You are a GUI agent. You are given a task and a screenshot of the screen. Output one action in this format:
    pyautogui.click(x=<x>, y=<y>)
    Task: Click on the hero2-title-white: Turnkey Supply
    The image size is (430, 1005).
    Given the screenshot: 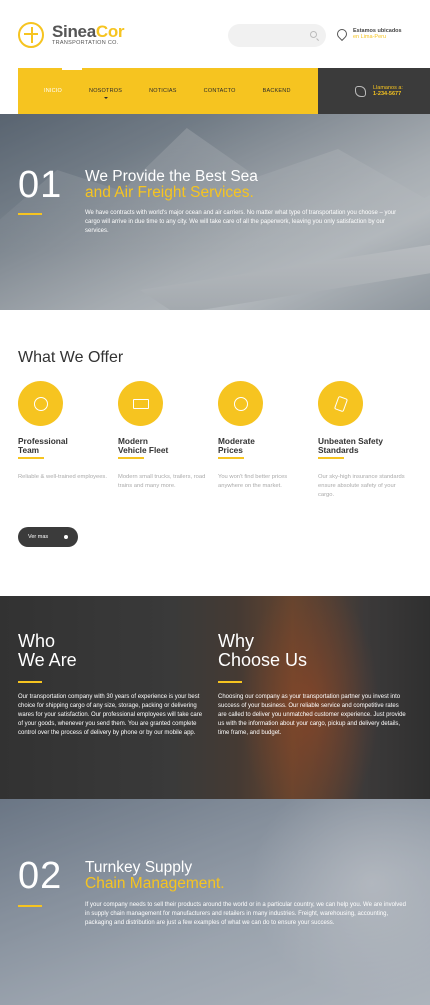 What is the action you would take?
    pyautogui.click(x=139, y=867)
    